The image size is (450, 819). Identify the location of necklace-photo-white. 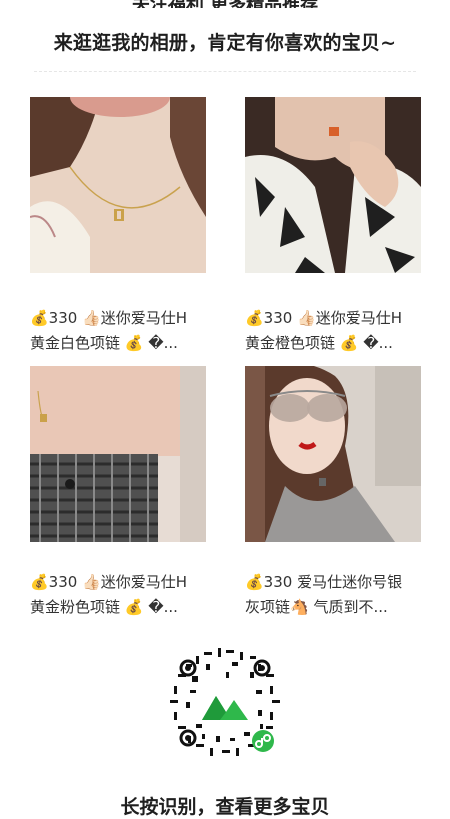
(118, 185).